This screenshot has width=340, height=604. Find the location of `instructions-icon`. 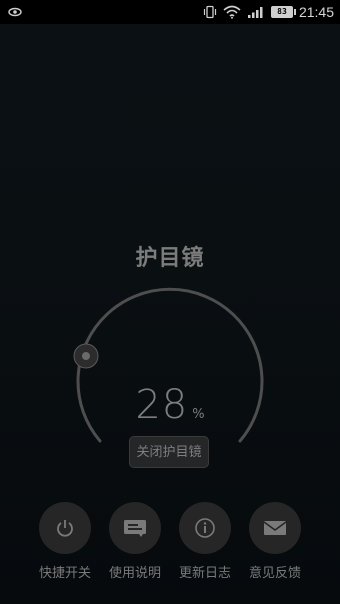

instructions-icon is located at coordinates (135, 528).